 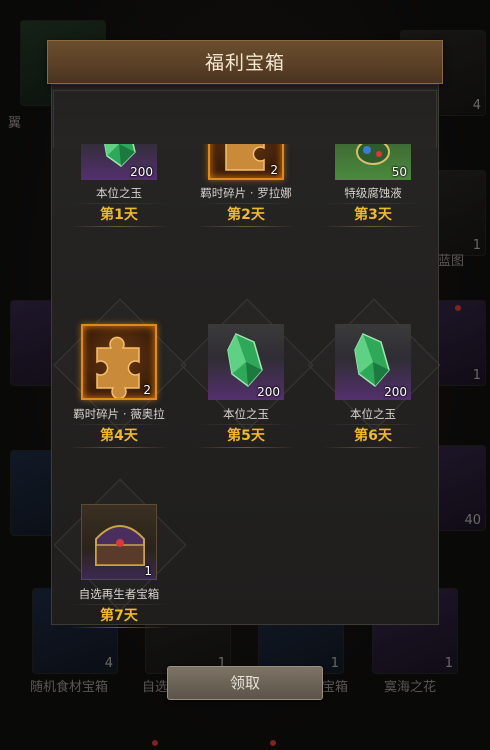 I want to click on claim-button-label: 领取, so click(x=244, y=683).